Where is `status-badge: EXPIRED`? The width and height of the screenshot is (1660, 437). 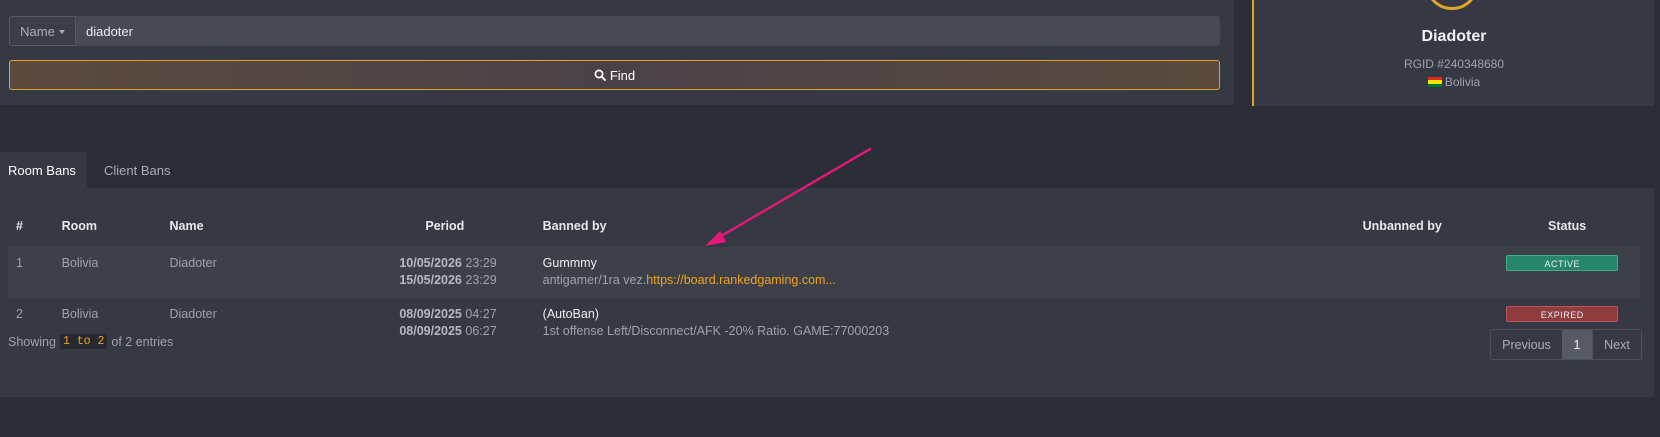 status-badge: EXPIRED is located at coordinates (1562, 314).